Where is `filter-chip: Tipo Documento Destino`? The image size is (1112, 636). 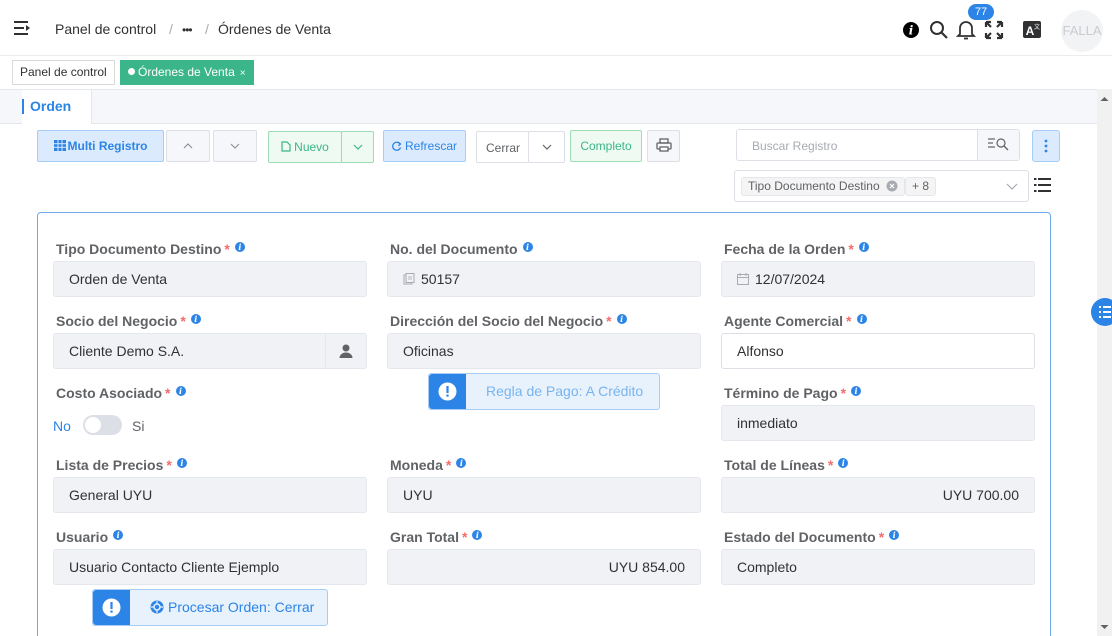 filter-chip: Tipo Documento Destino is located at coordinates (823, 186).